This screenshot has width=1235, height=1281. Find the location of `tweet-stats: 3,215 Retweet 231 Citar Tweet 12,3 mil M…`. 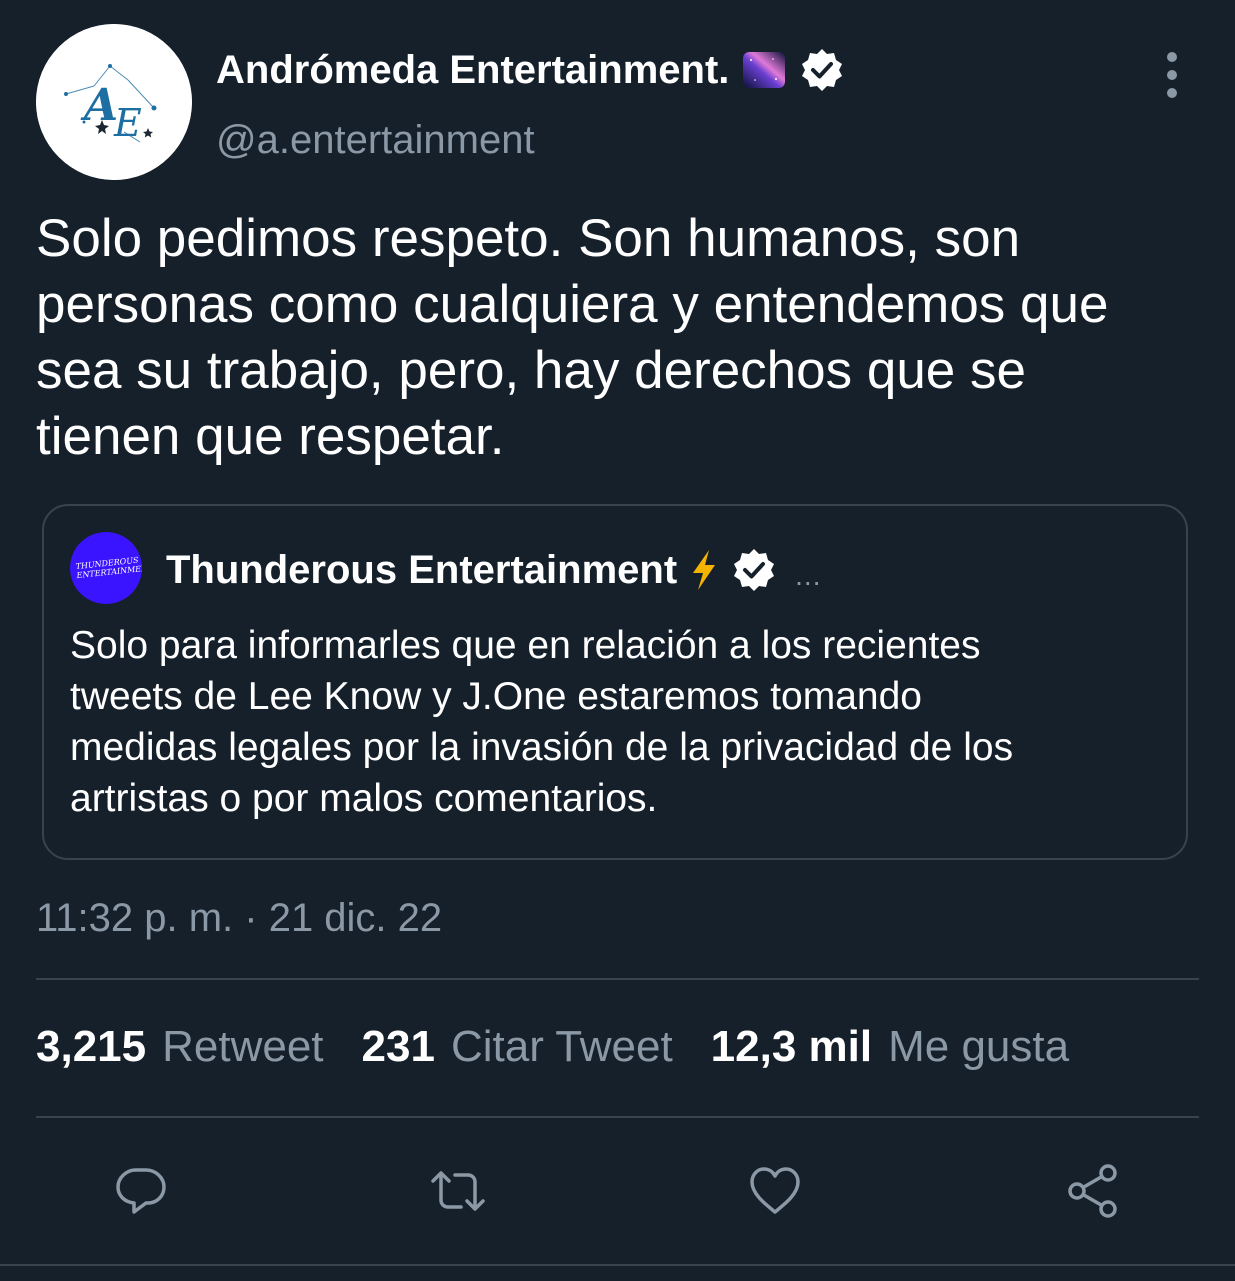

tweet-stats: 3,215 Retweet 231 Citar Tweet 12,3 mil M… is located at coordinates (571, 1047).